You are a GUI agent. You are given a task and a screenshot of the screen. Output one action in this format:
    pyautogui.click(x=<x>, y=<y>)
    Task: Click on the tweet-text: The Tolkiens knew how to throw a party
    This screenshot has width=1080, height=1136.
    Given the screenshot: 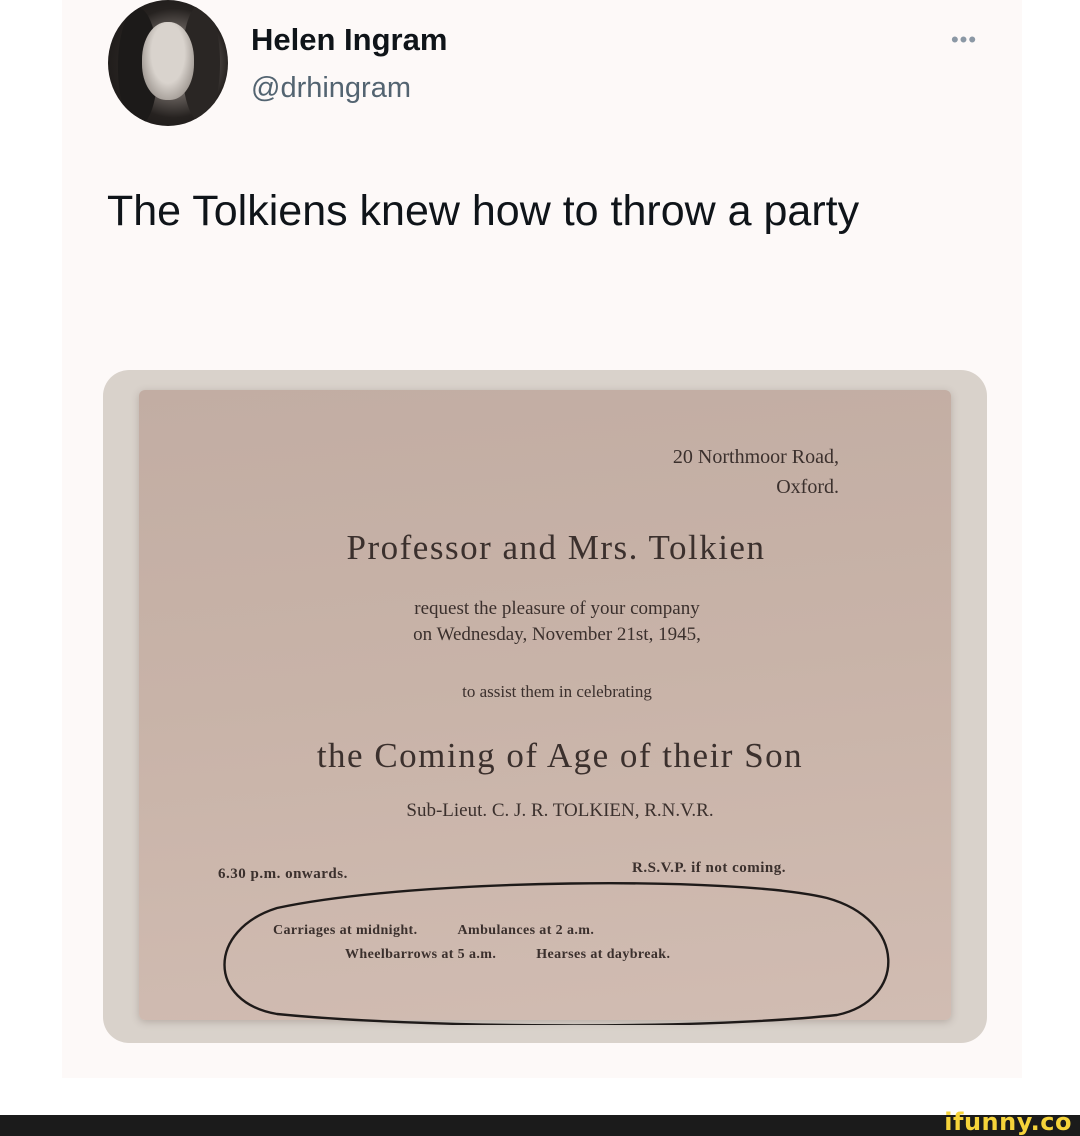 What is the action you would take?
    pyautogui.click(x=483, y=211)
    